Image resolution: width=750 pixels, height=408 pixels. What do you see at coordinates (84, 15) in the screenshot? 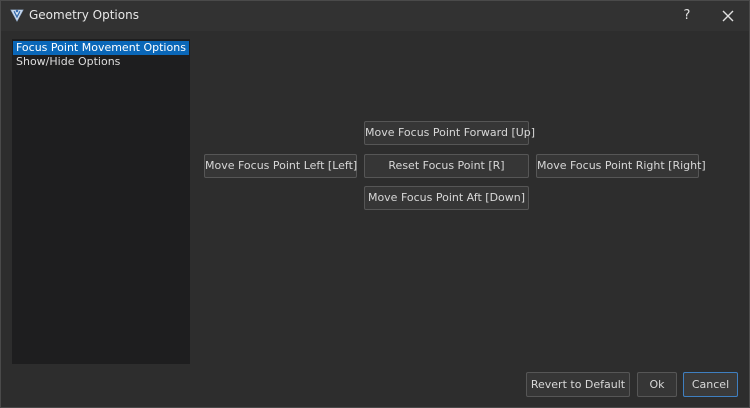
I see `window-title: Geometry Options` at bounding box center [84, 15].